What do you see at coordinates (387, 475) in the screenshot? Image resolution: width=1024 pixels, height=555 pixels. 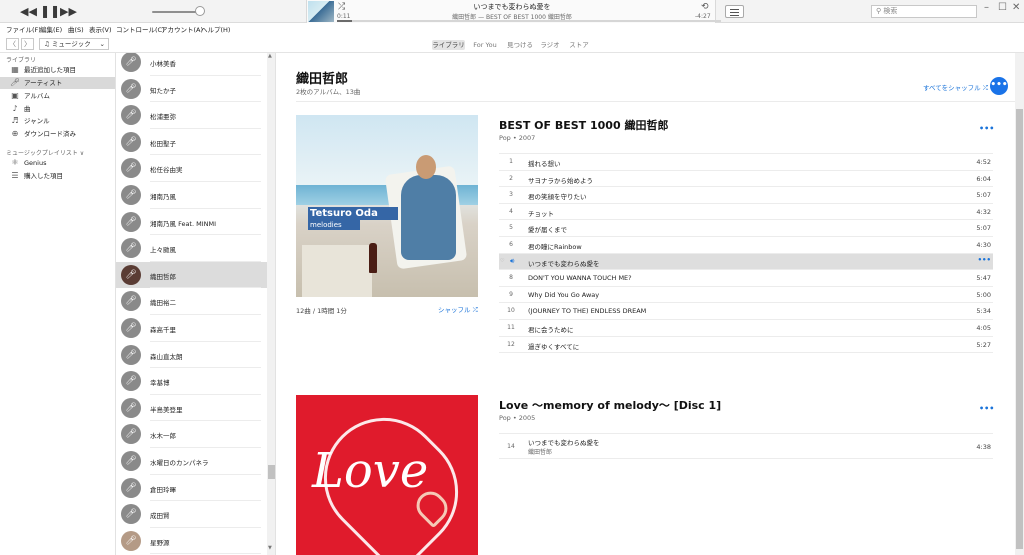 I see `album-artwork-love: Love` at bounding box center [387, 475].